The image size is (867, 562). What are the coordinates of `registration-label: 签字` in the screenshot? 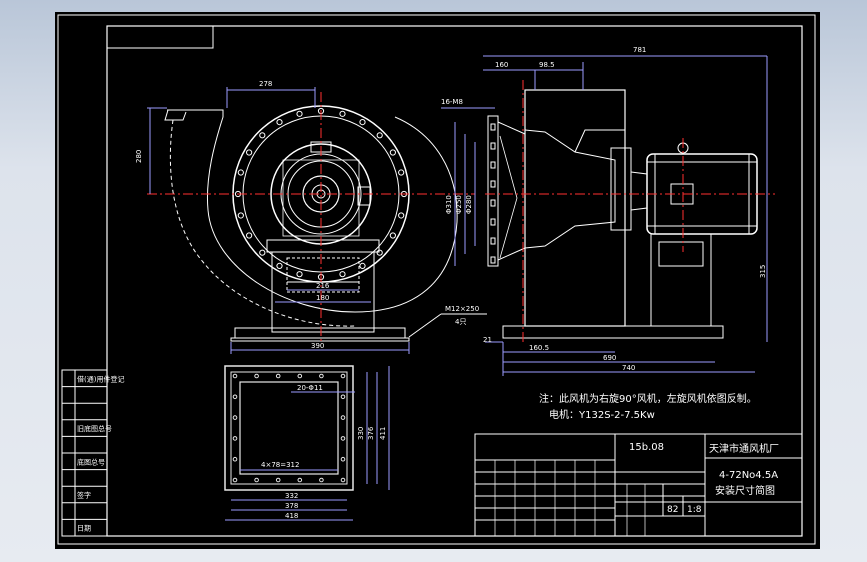 It's located at (84, 495).